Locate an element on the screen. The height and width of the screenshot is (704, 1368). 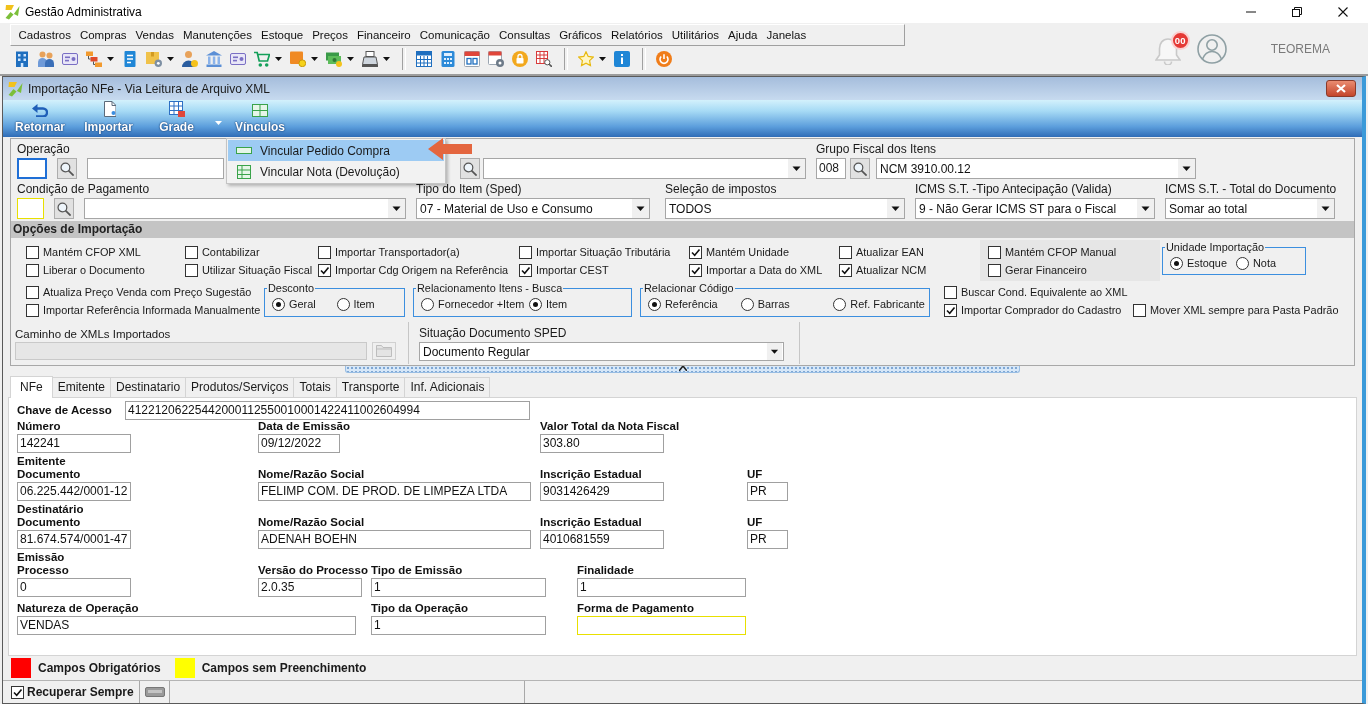
menu-item: Preços is located at coordinates (330, 35).